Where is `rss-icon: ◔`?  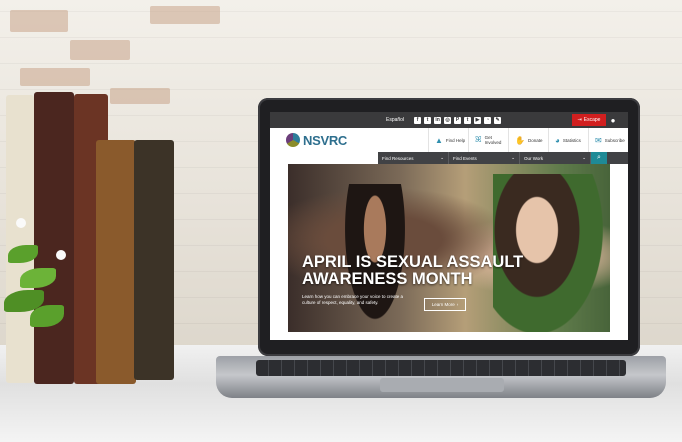
rss-icon: ◔ is located at coordinates (488, 120).